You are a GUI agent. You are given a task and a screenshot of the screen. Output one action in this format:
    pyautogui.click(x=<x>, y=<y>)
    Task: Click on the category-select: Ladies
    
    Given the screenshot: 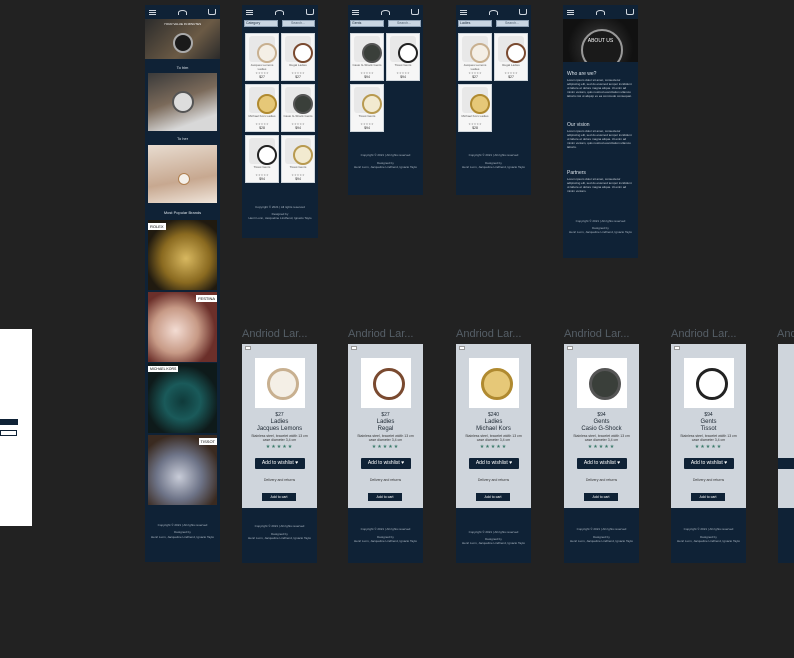 What is the action you would take?
    pyautogui.click(x=475, y=23)
    